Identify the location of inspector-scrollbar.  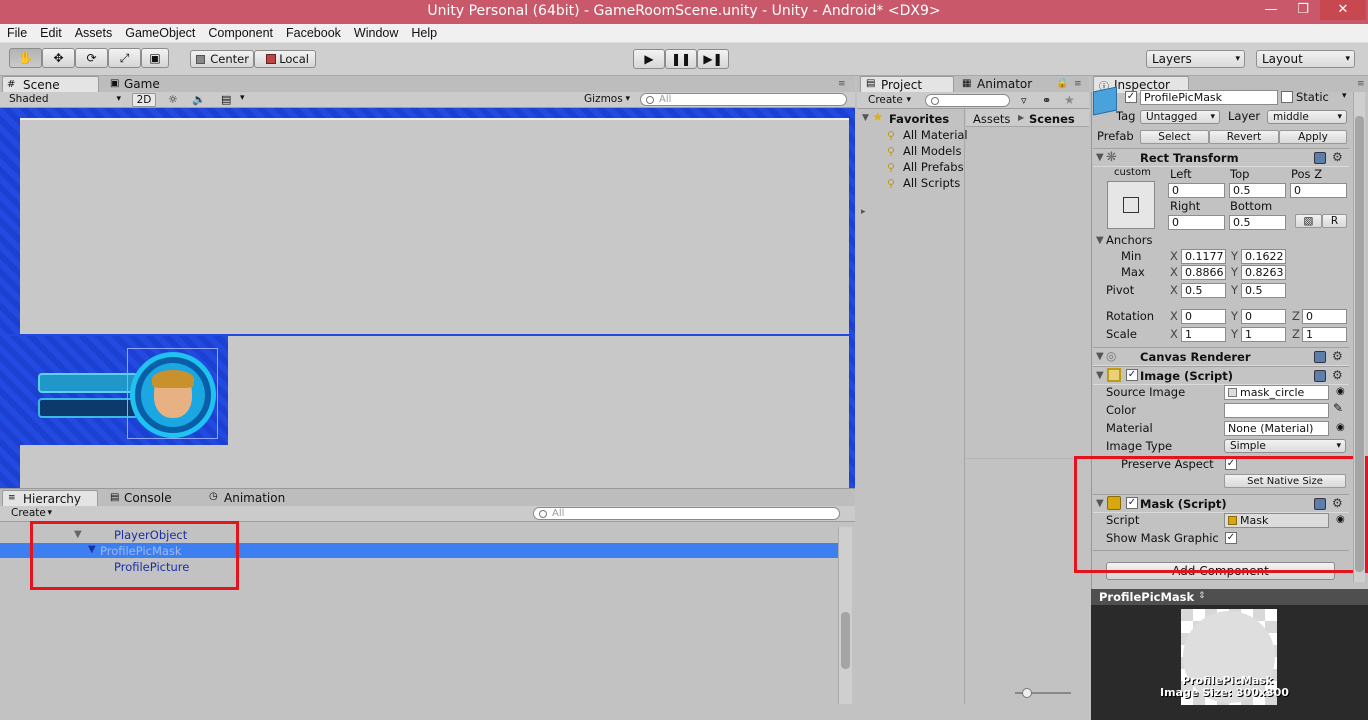
(1359, 337).